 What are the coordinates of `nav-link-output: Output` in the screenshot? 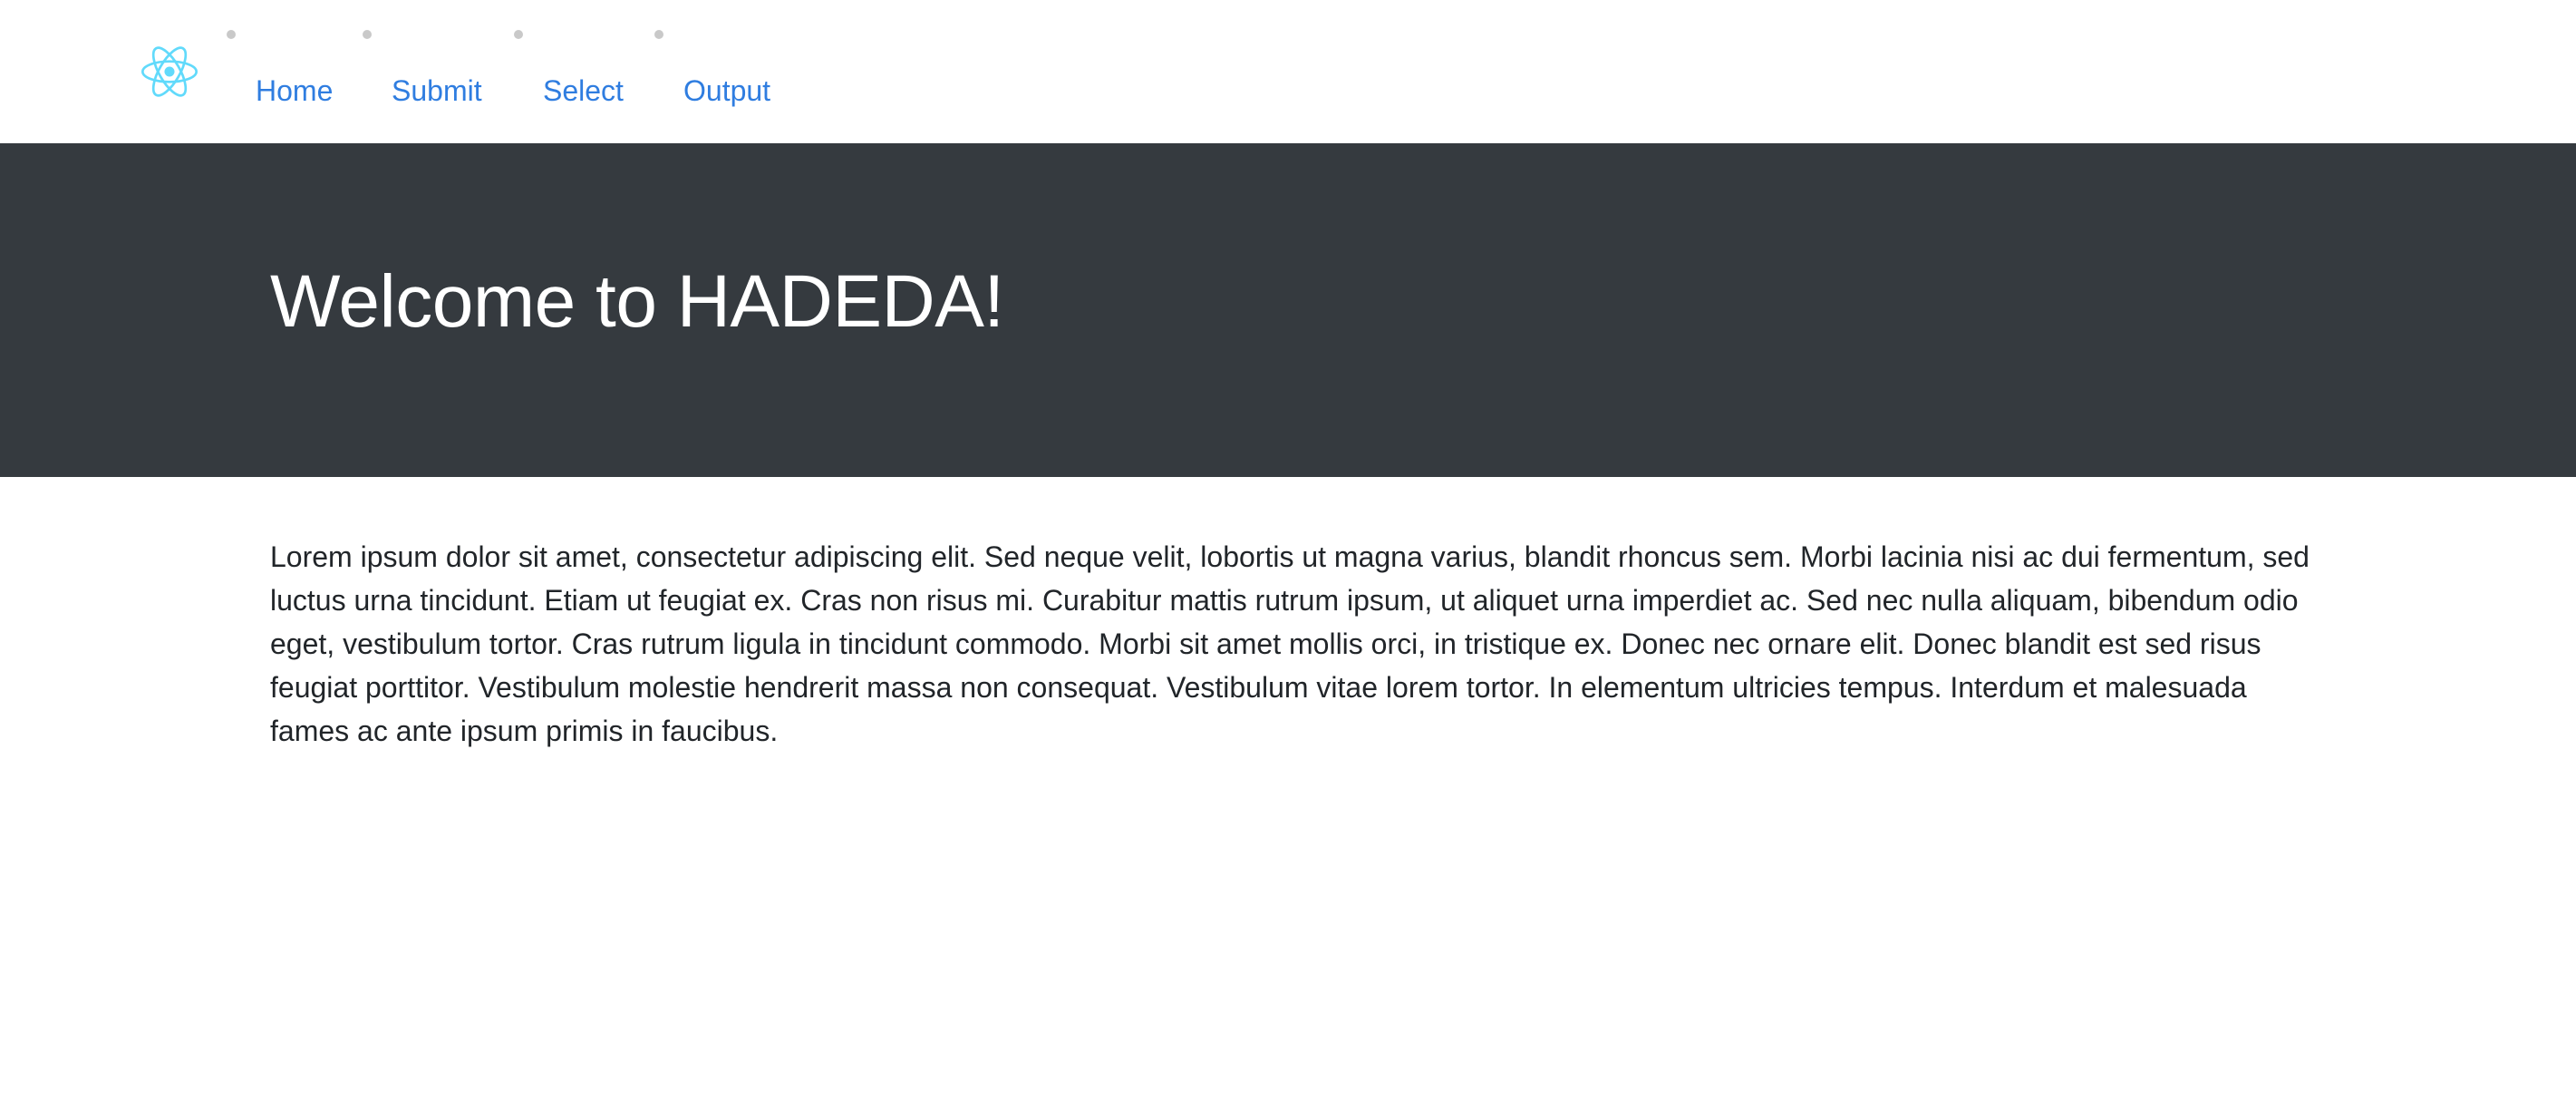 It's located at (726, 91).